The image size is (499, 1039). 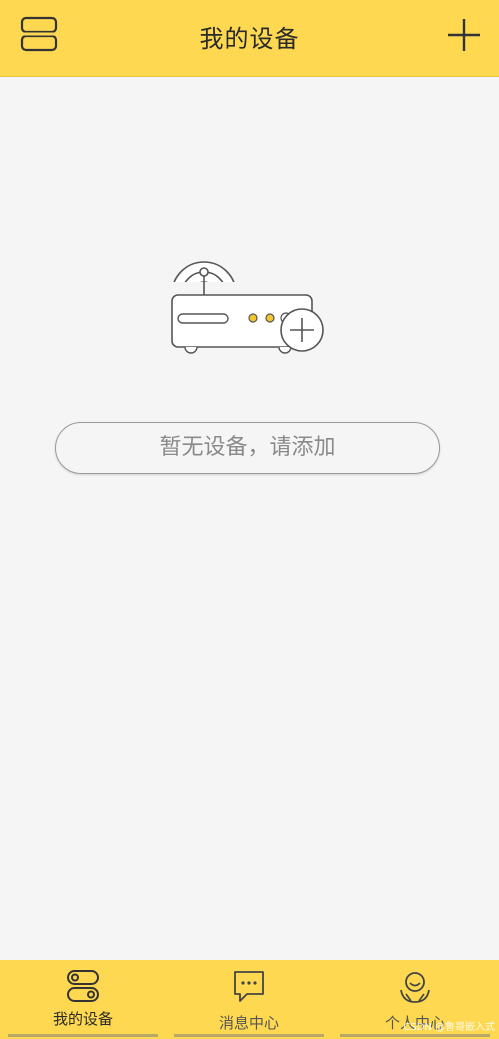 What do you see at coordinates (83, 986) in the screenshot?
I see `device-icon` at bounding box center [83, 986].